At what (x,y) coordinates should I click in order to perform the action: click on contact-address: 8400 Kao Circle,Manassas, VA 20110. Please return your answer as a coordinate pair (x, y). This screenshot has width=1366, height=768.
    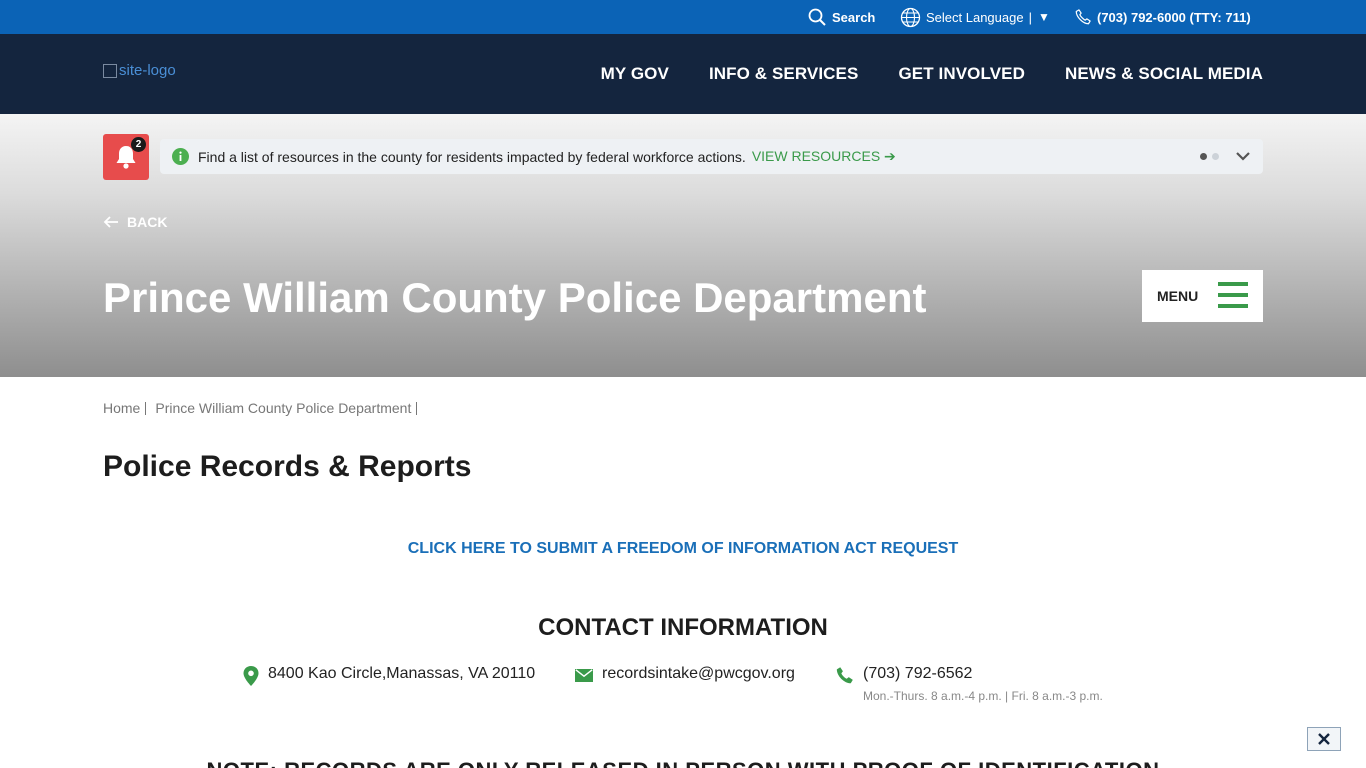
    Looking at the image, I should click on (389, 675).